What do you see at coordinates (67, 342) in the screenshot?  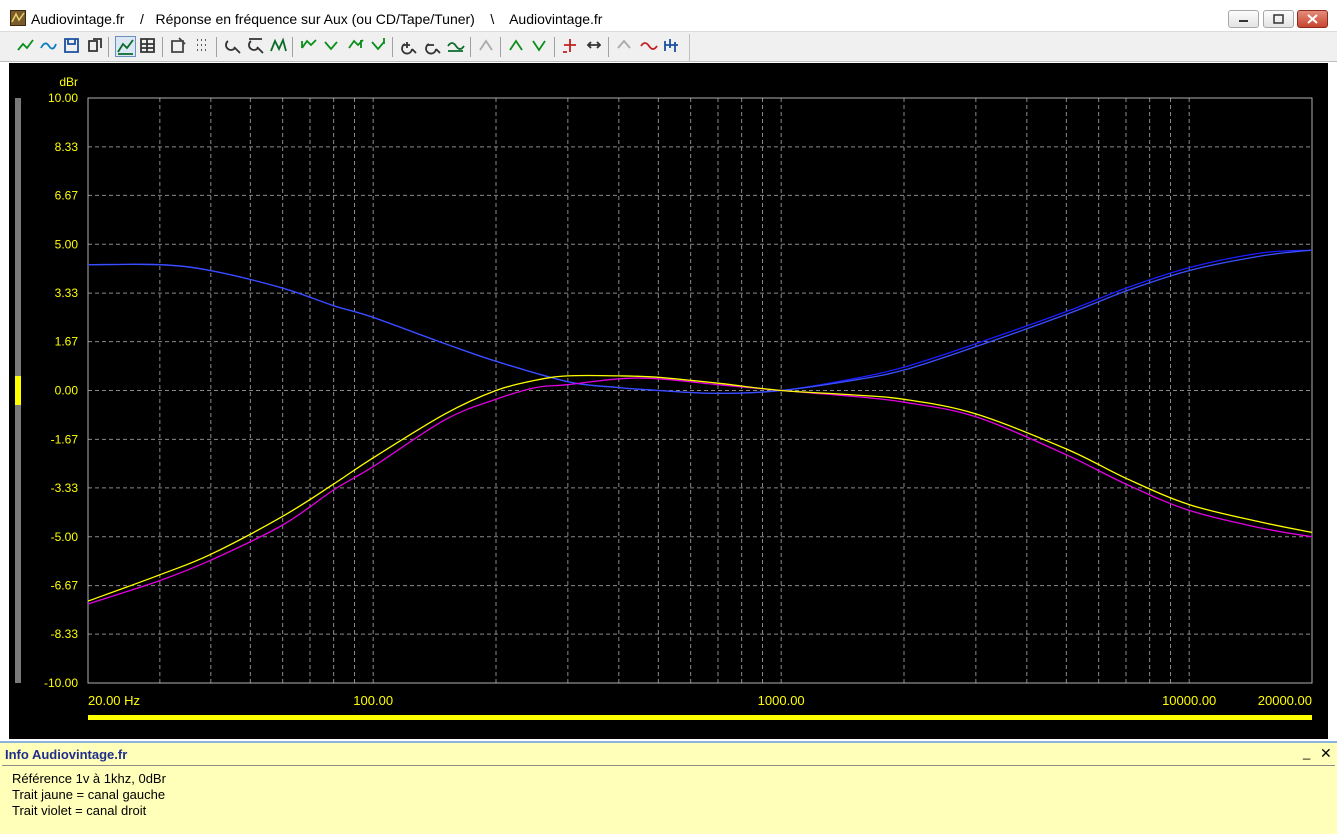 I see `y-tick-label: 1.67` at bounding box center [67, 342].